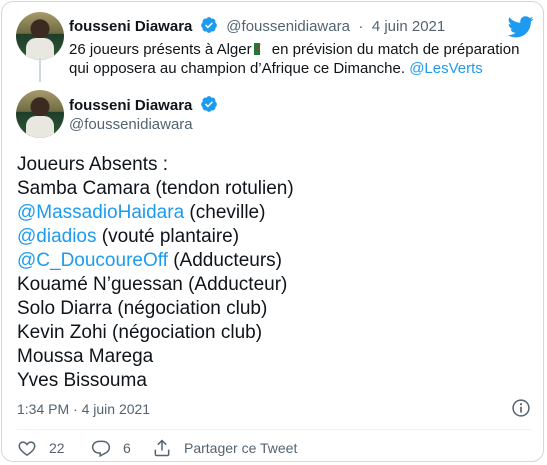 The width and height of the screenshot is (547, 465). What do you see at coordinates (131, 124) in the screenshot?
I see `author-handle: @foussenidiawara` at bounding box center [131, 124].